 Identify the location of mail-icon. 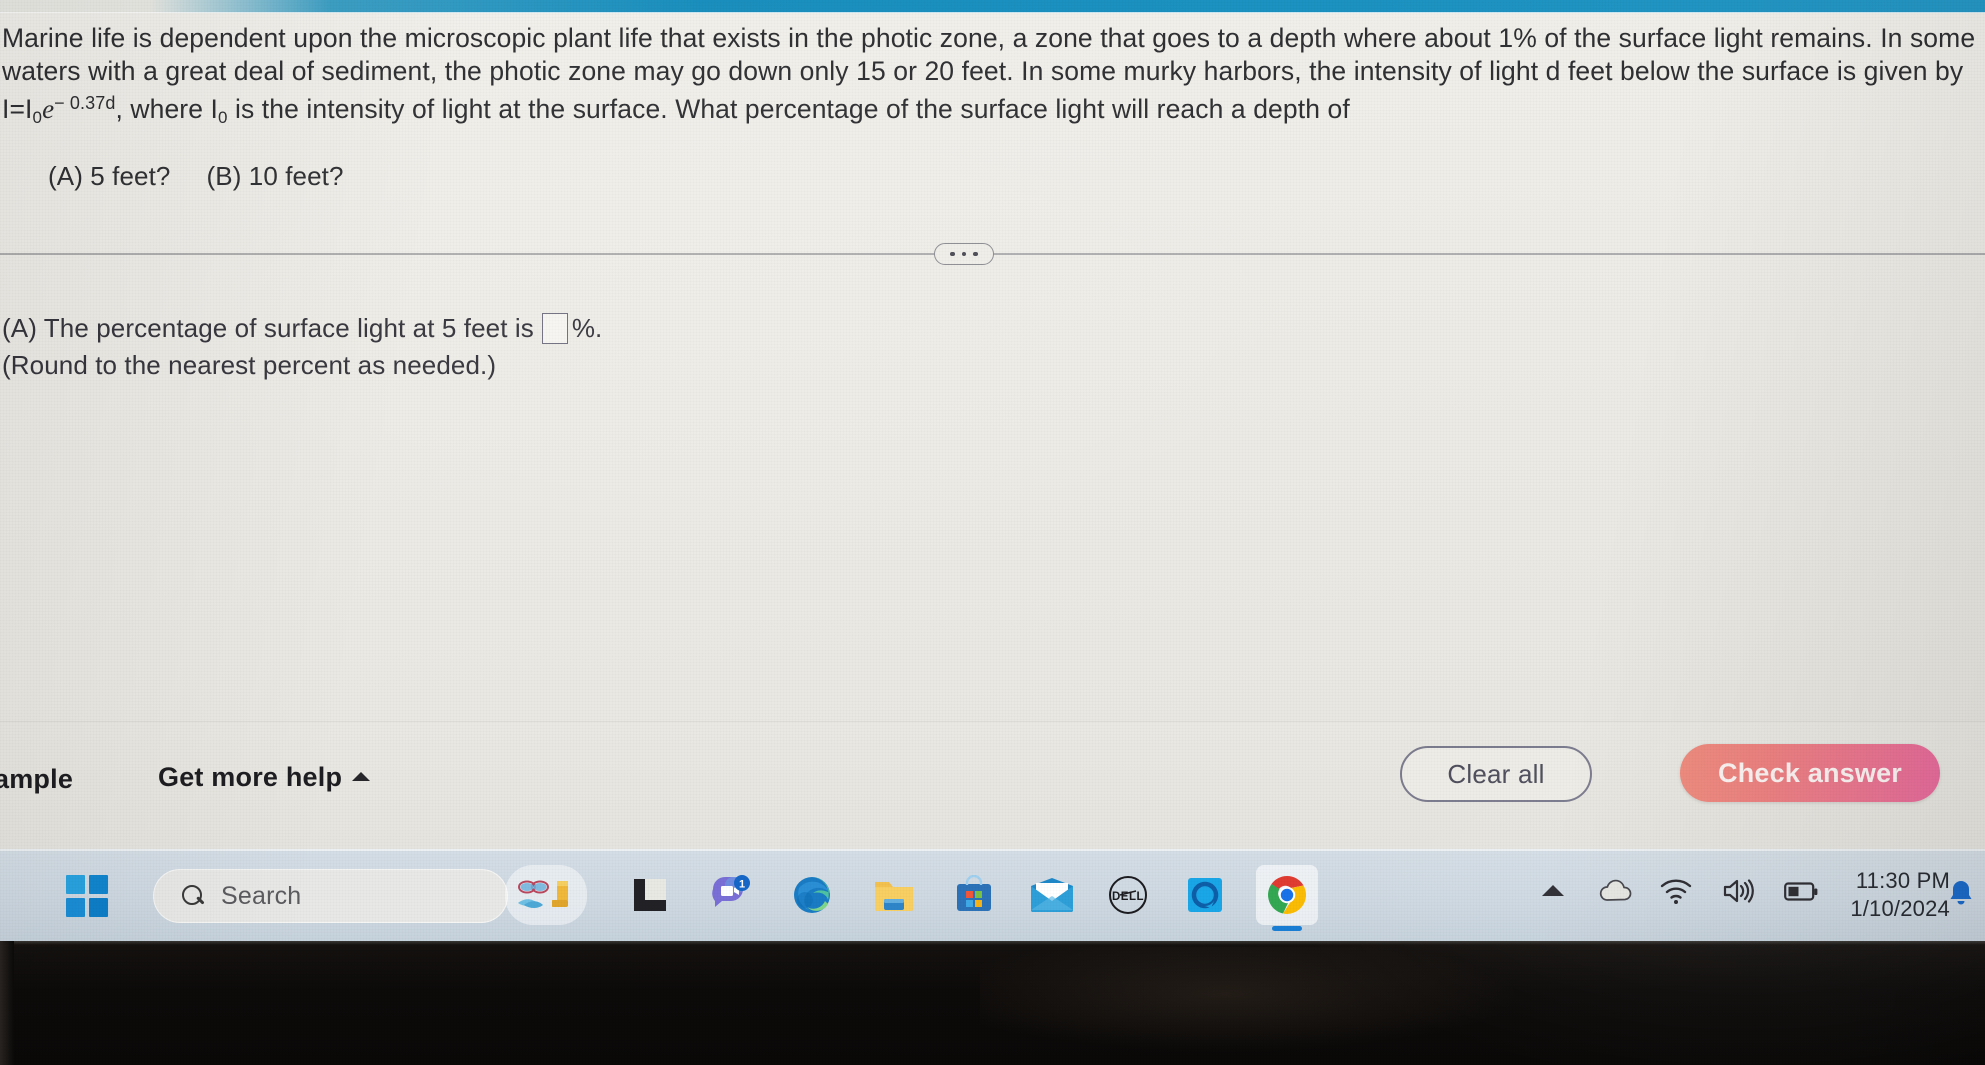
(1052, 895).